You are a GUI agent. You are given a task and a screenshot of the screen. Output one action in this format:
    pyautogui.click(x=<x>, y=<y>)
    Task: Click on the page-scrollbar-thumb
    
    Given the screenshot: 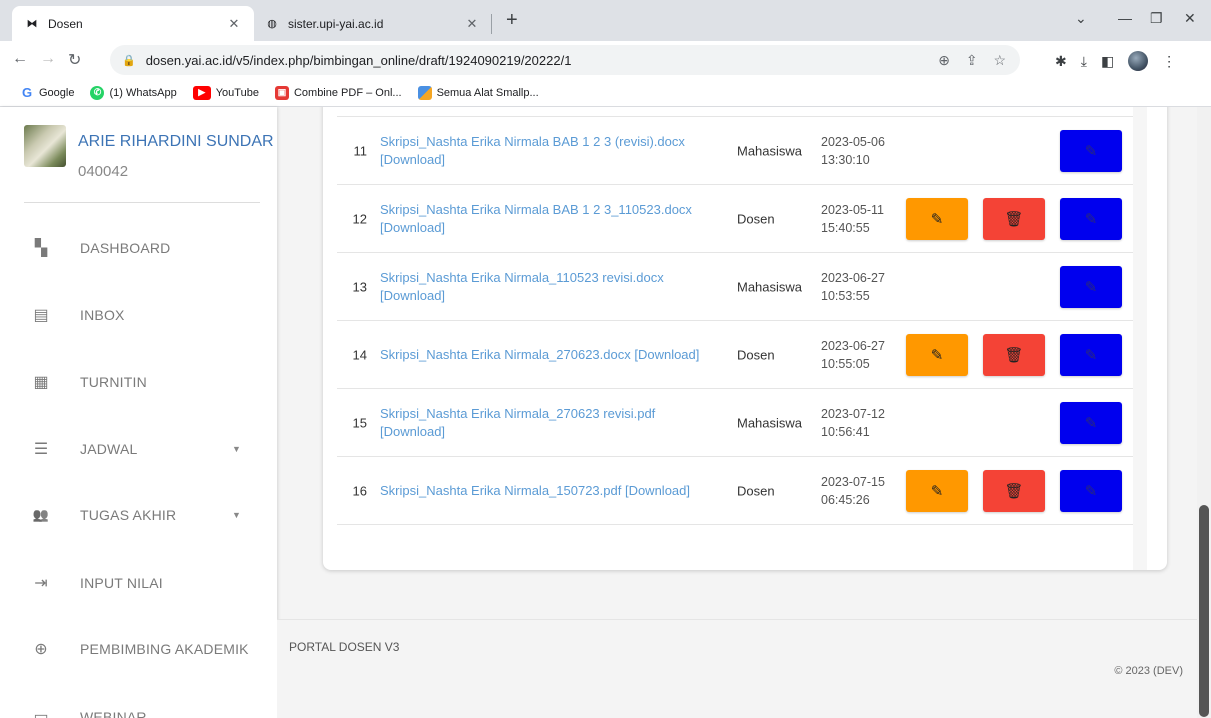 What is the action you would take?
    pyautogui.click(x=1204, y=611)
    